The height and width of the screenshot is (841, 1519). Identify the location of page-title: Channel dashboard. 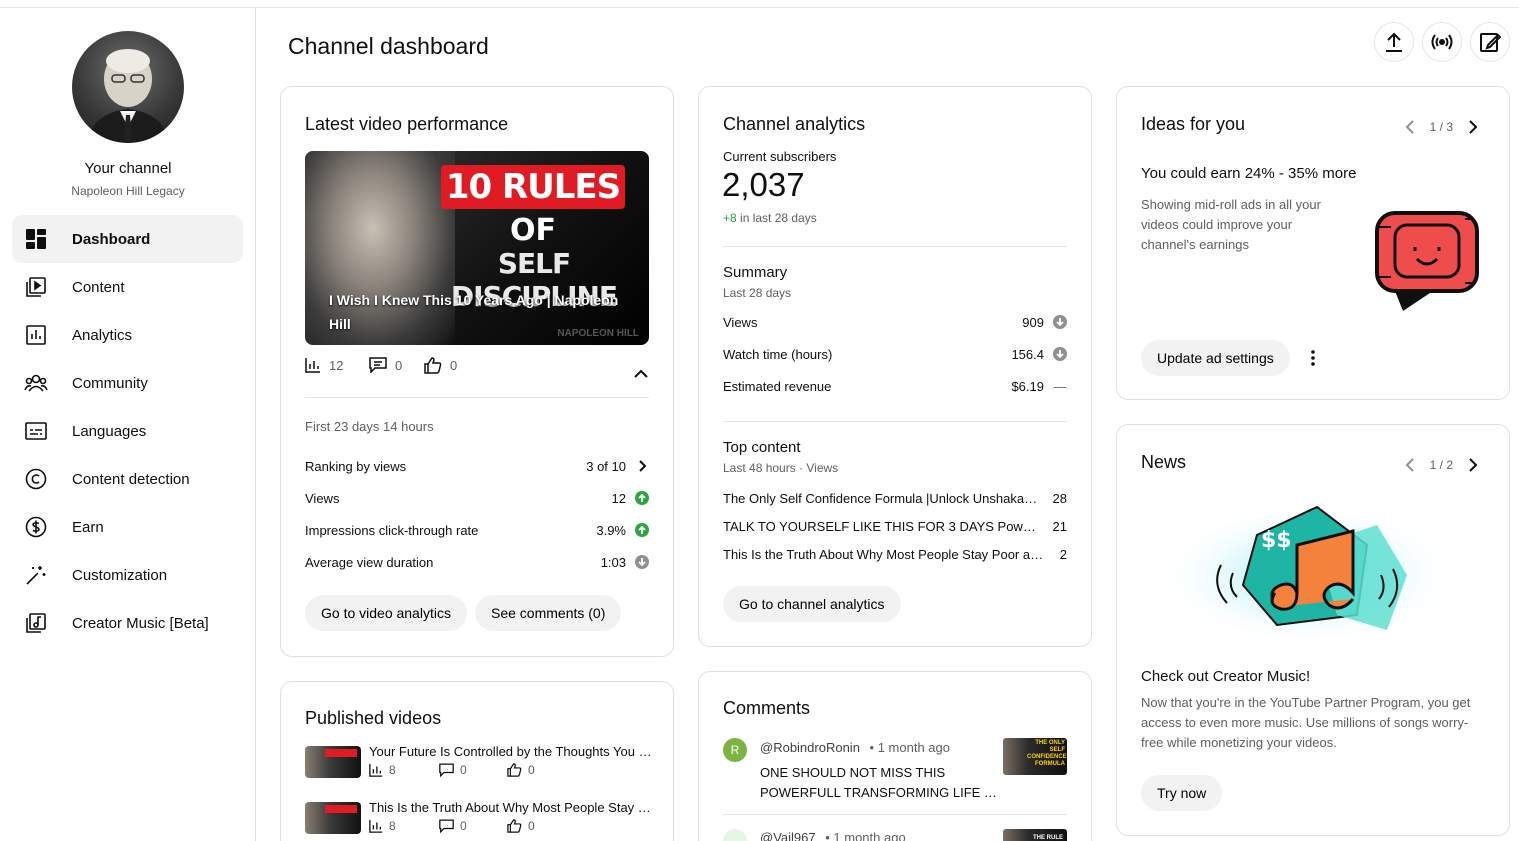
(388, 46).